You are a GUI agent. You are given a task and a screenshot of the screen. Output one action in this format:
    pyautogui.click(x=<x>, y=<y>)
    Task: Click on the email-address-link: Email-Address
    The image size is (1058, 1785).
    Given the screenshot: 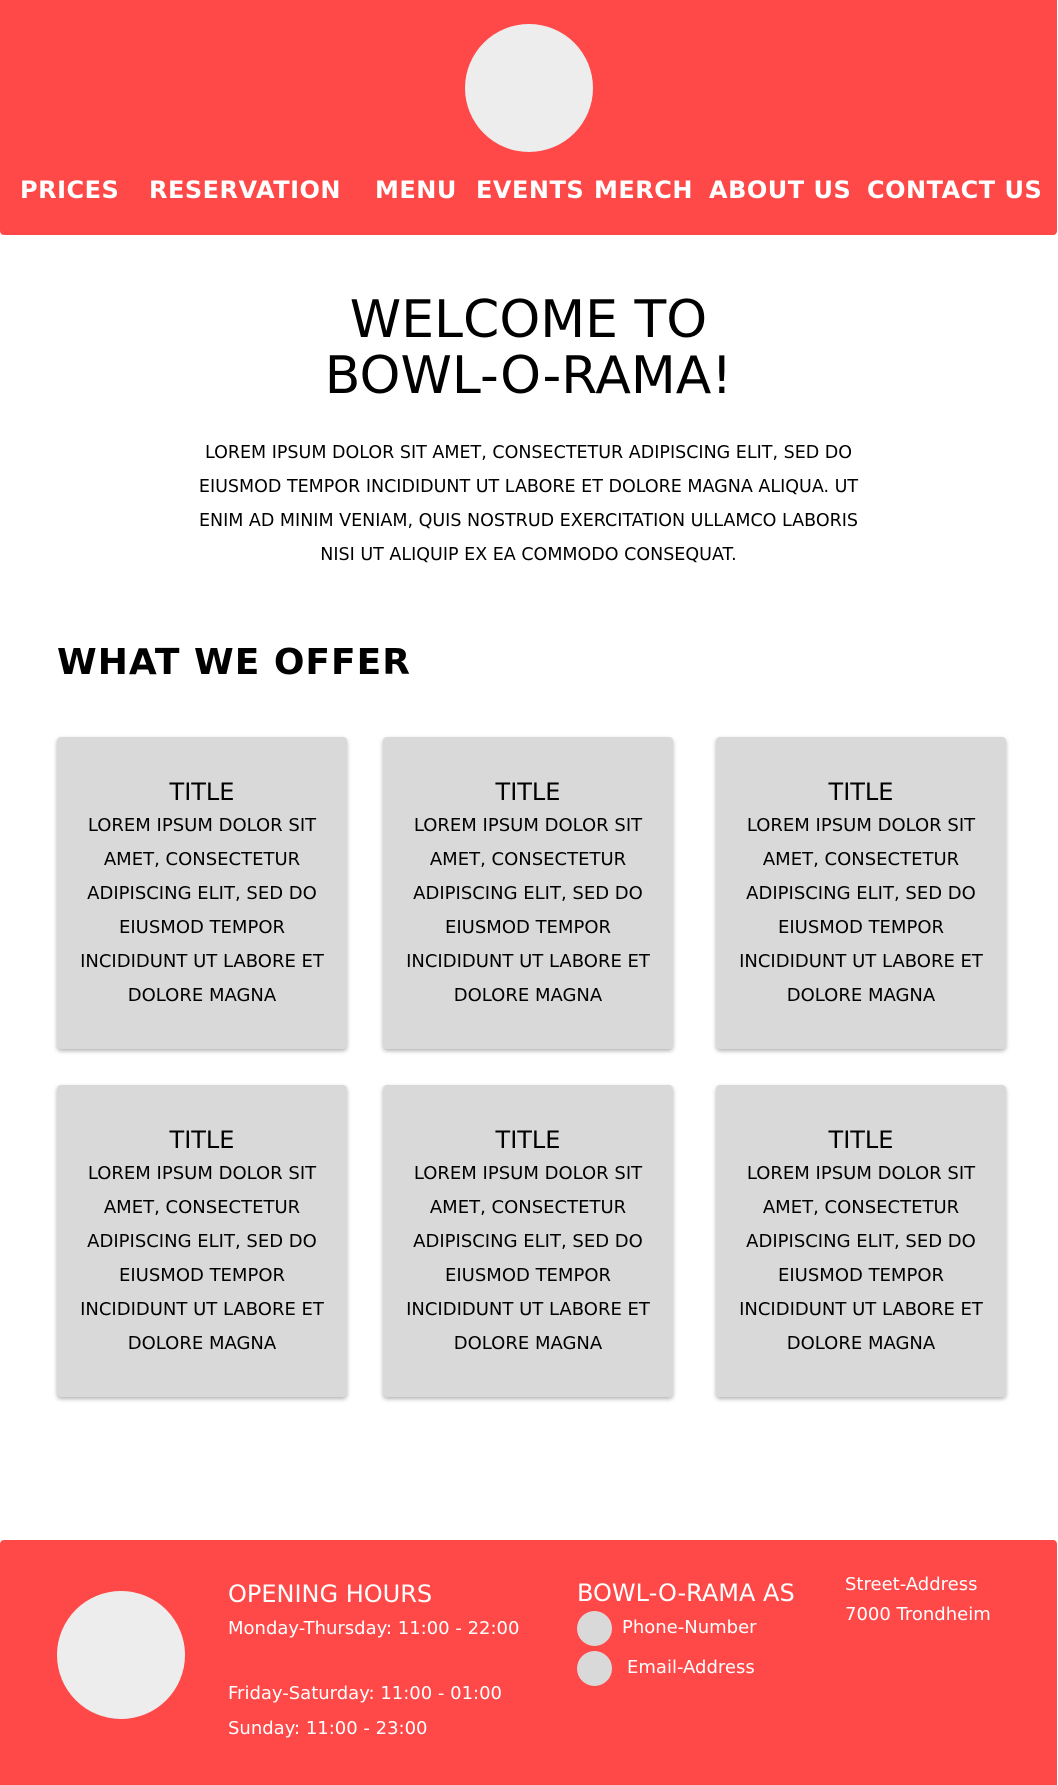 What is the action you would take?
    pyautogui.click(x=691, y=1668)
    